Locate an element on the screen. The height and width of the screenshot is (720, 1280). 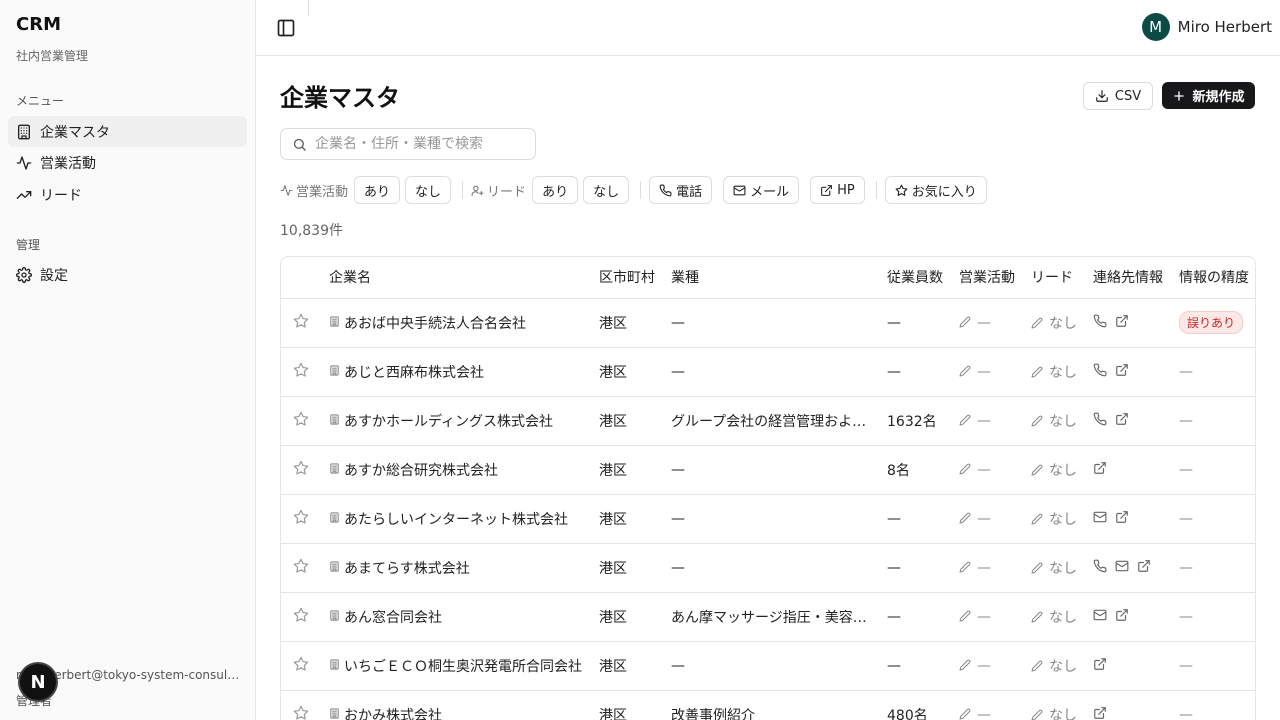
lead-no-chip: なし is located at coordinates (606, 190).